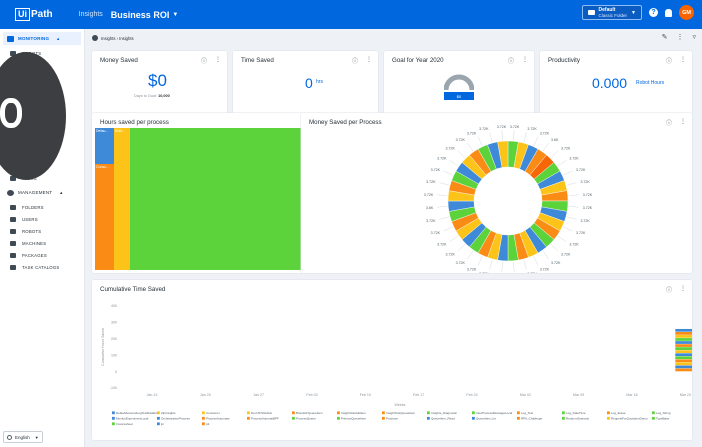  What do you see at coordinates (213, 413) in the screenshot?
I see `legend-label: Consumer` at bounding box center [213, 413].